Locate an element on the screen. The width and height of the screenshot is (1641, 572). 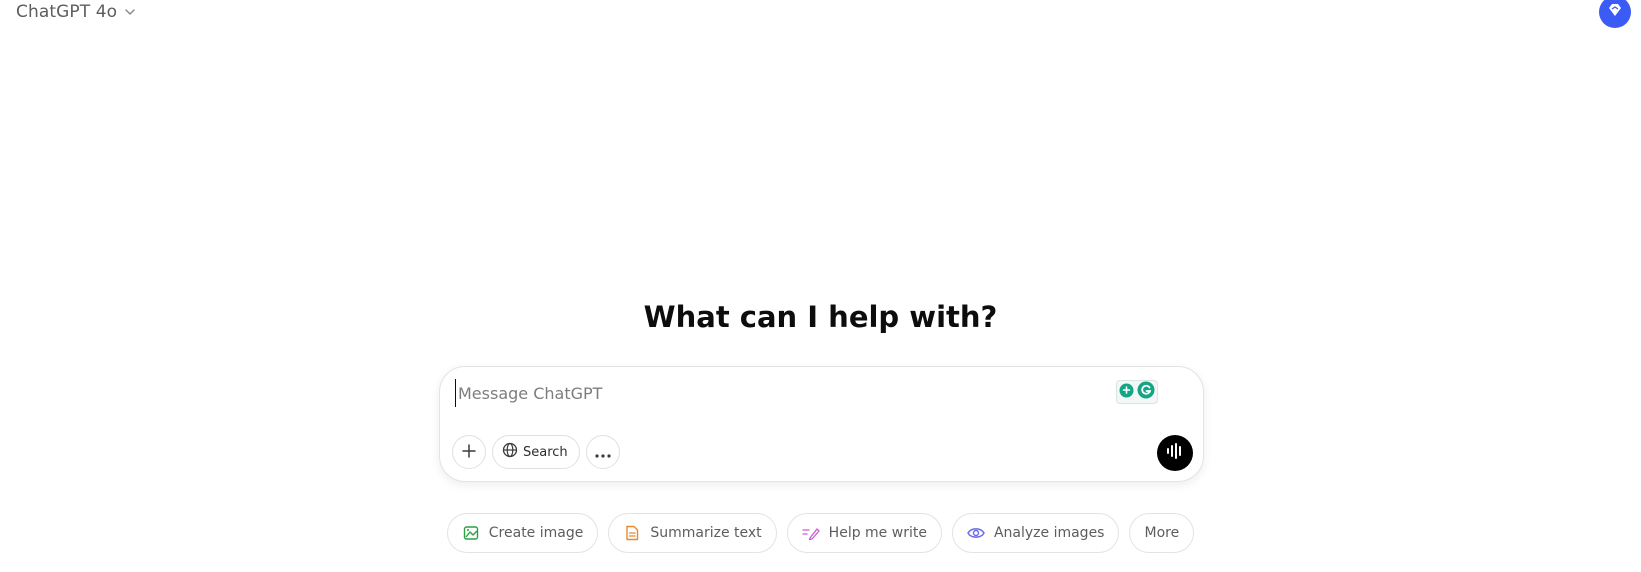
globe-icon is located at coordinates (510, 452).